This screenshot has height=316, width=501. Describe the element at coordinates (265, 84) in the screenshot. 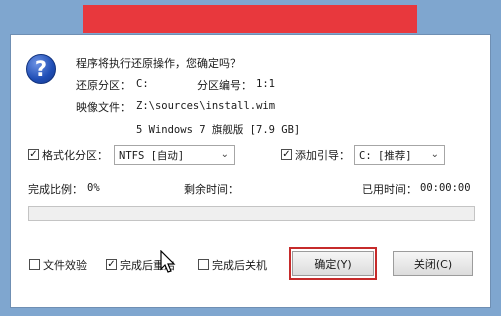

I see `partition-number-value: 1:1` at that location.